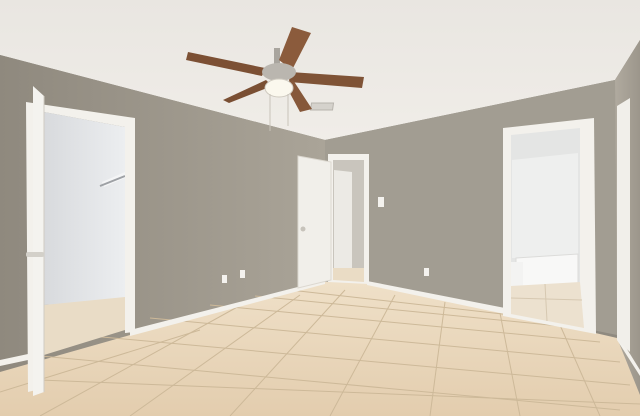  What do you see at coordinates (623, 225) in the screenshot?
I see `right-door-edge` at bounding box center [623, 225].